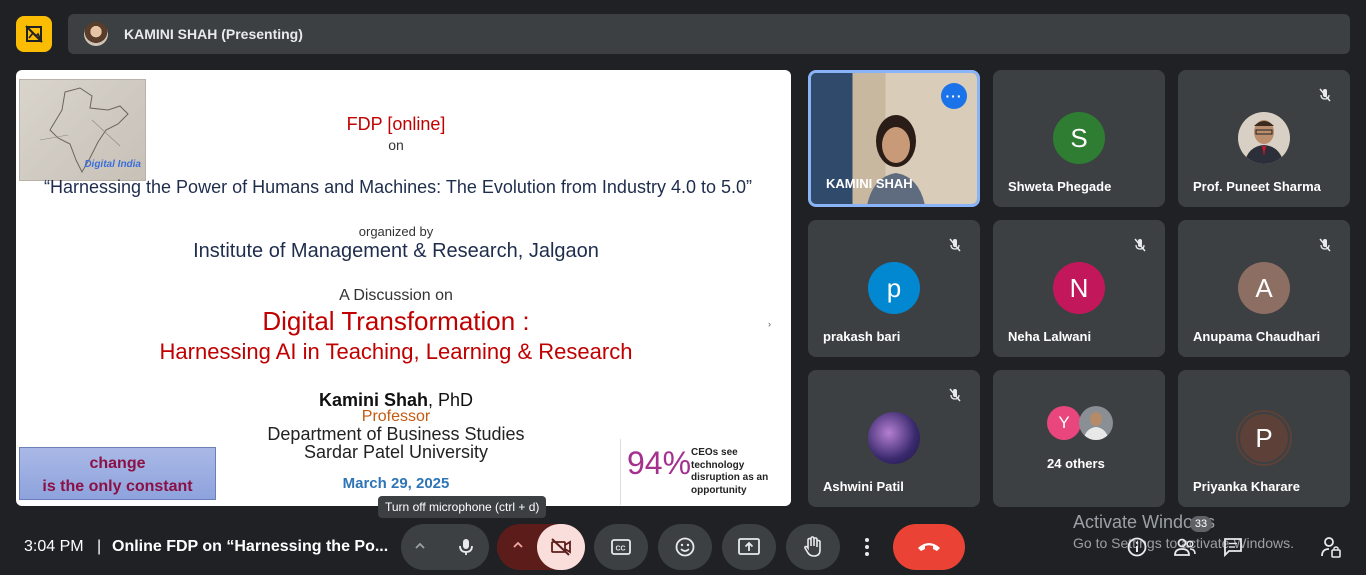 This screenshot has height=575, width=1366. Describe the element at coordinates (709, 34) in the screenshot. I see `presenter-bar: KAMINI SHAH (Presenting)` at that location.